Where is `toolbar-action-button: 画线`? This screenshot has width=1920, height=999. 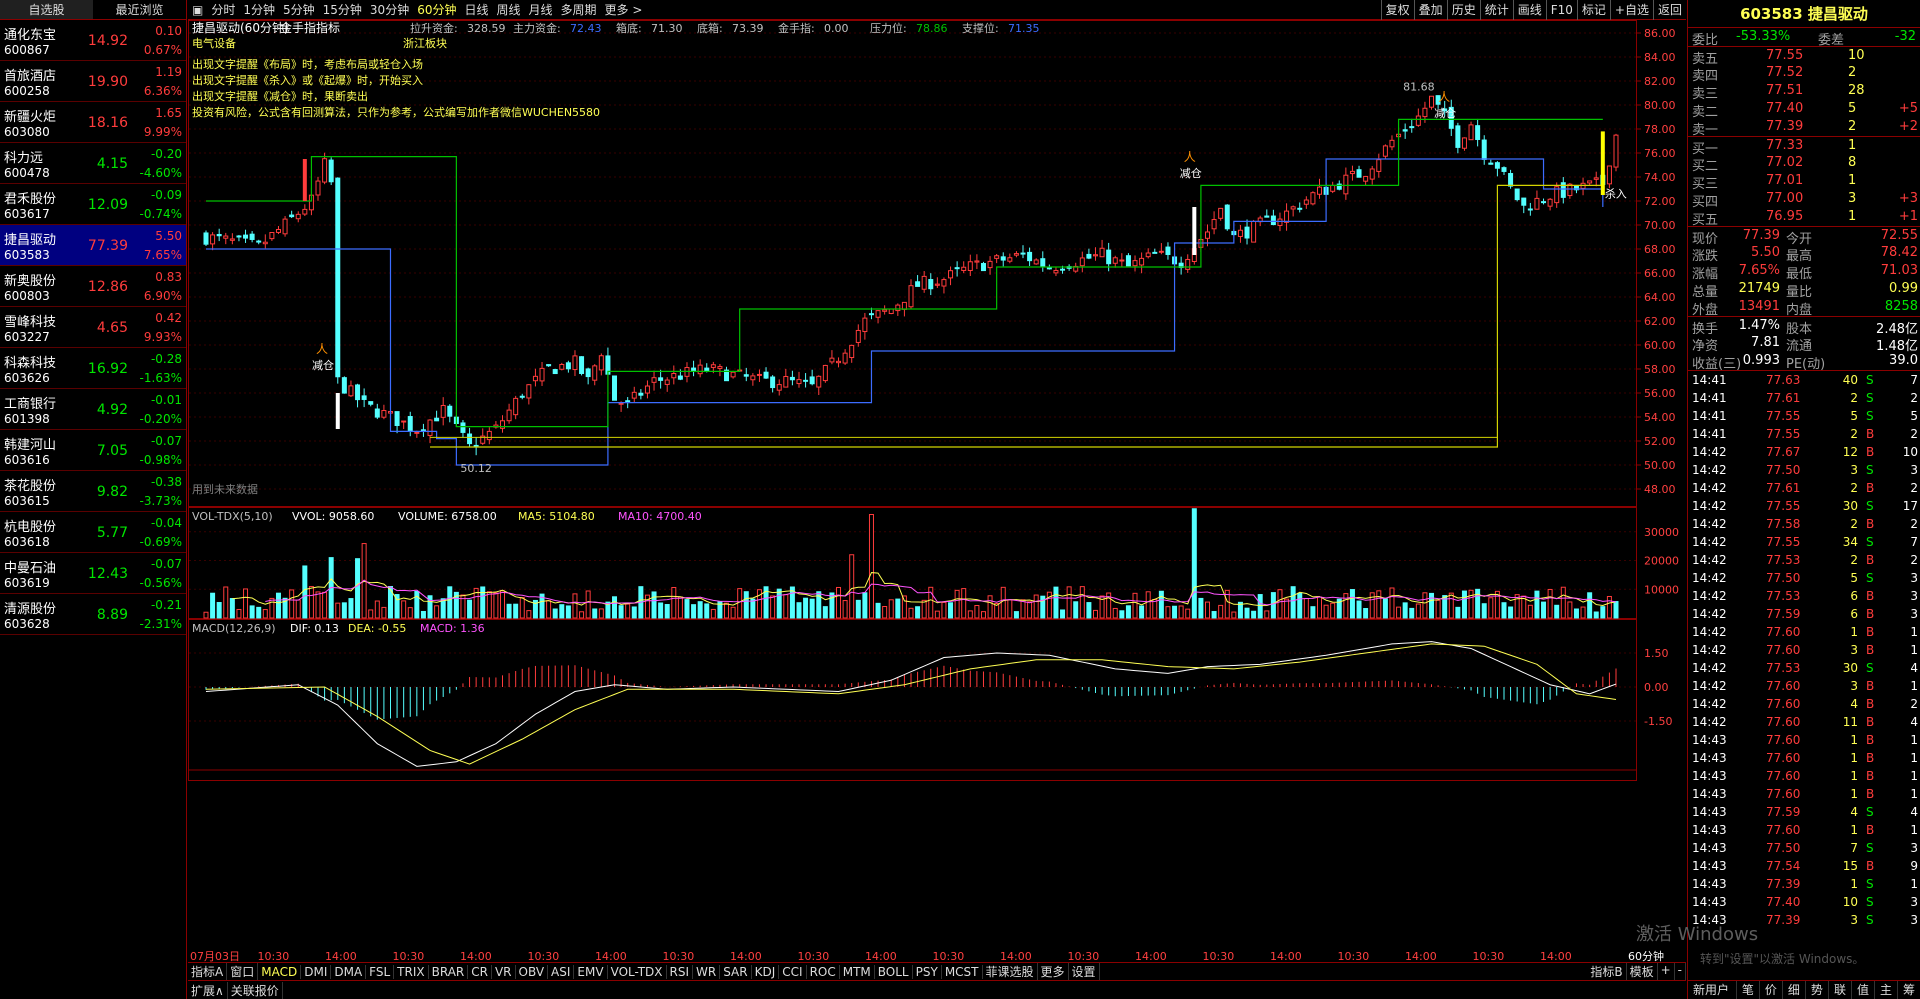 toolbar-action-button: 画线 is located at coordinates (1529, 10).